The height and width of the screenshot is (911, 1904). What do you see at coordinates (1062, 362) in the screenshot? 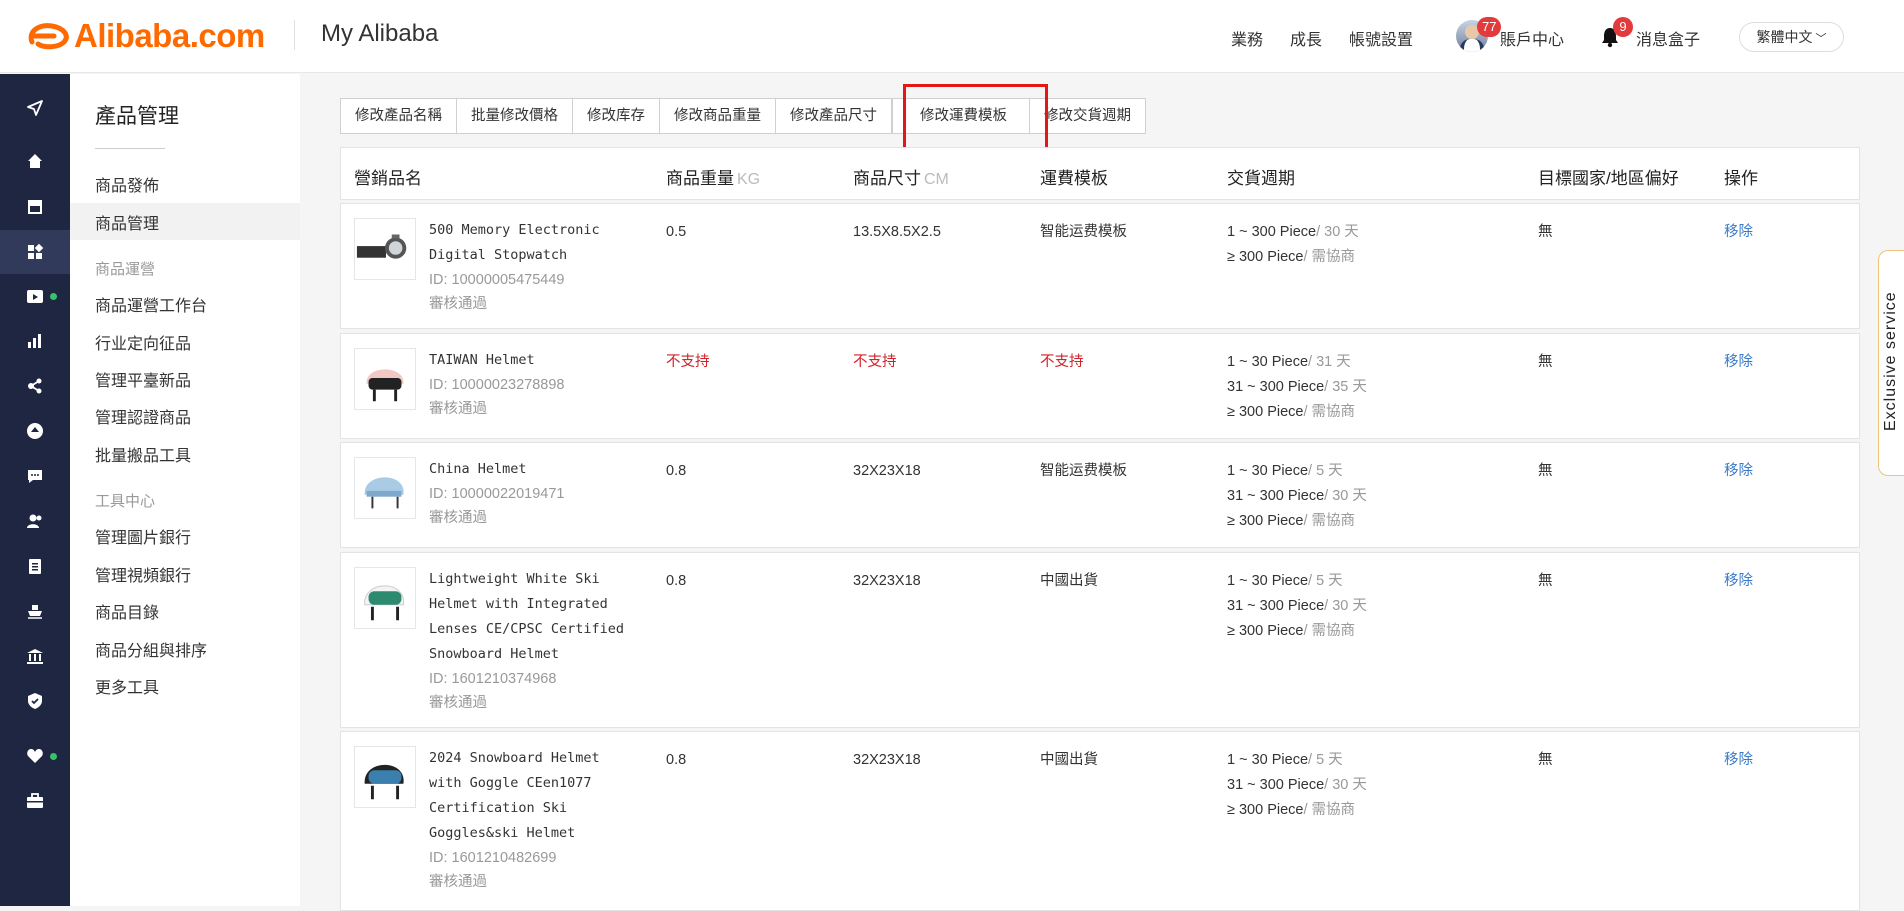
I see `shipping-cell: 不支持` at bounding box center [1062, 362].